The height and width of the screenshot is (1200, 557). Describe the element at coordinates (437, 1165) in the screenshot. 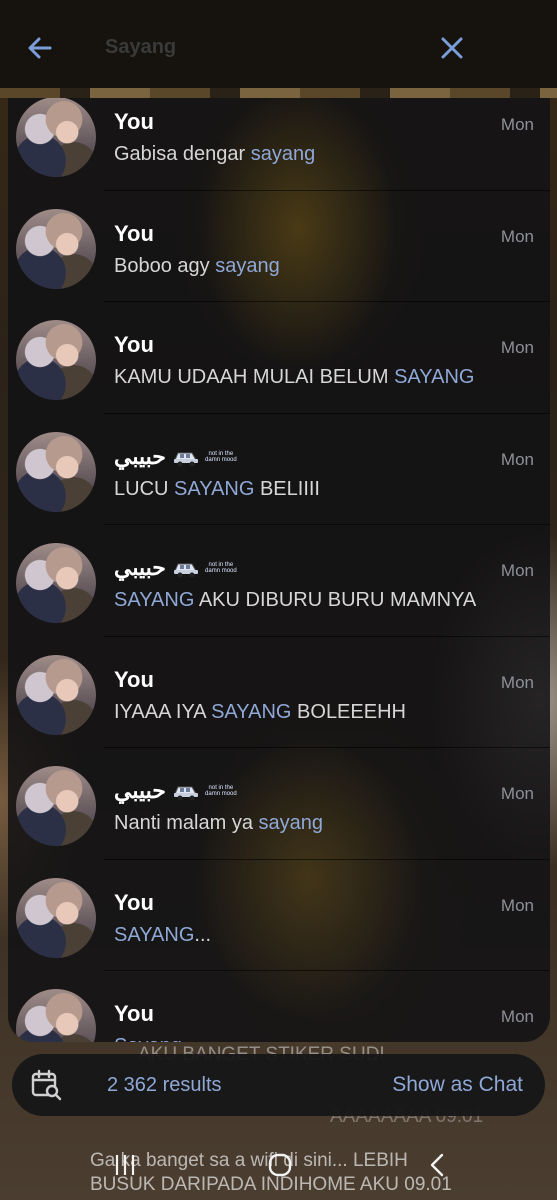

I see `nav-back-icon` at that location.